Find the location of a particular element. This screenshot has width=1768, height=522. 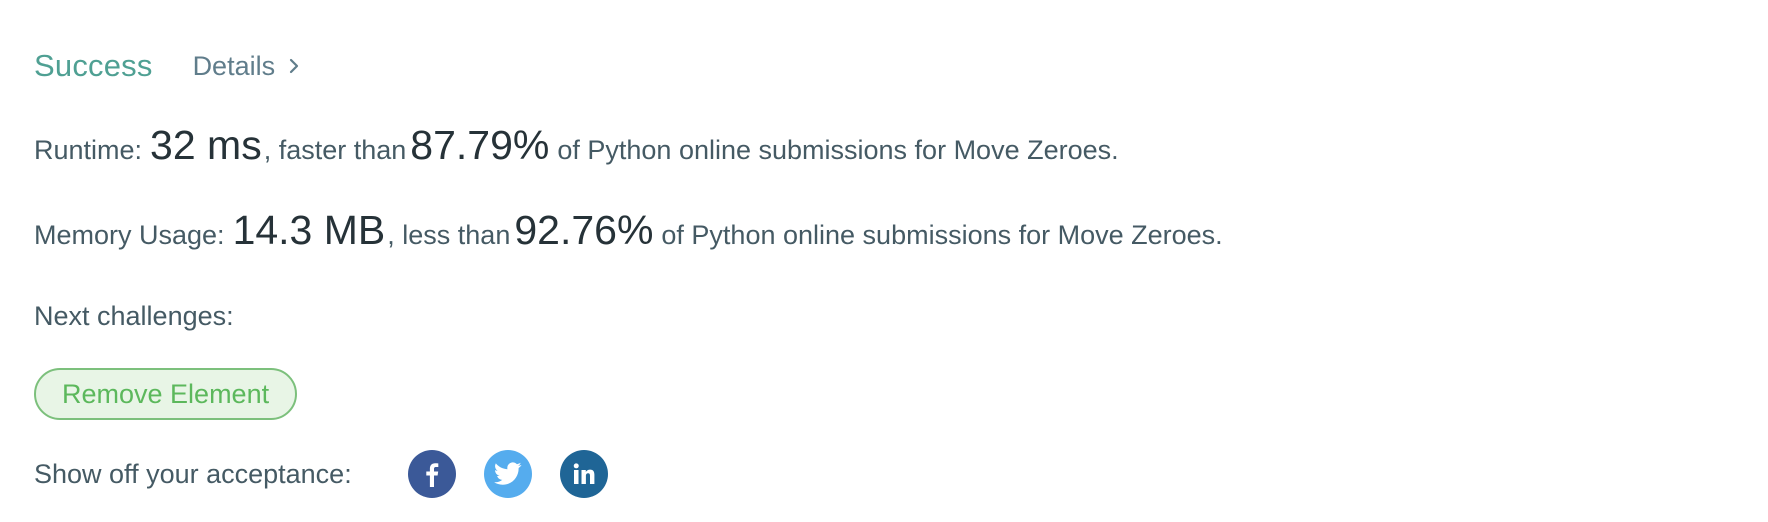

twitter-share-button is located at coordinates (507, 474).